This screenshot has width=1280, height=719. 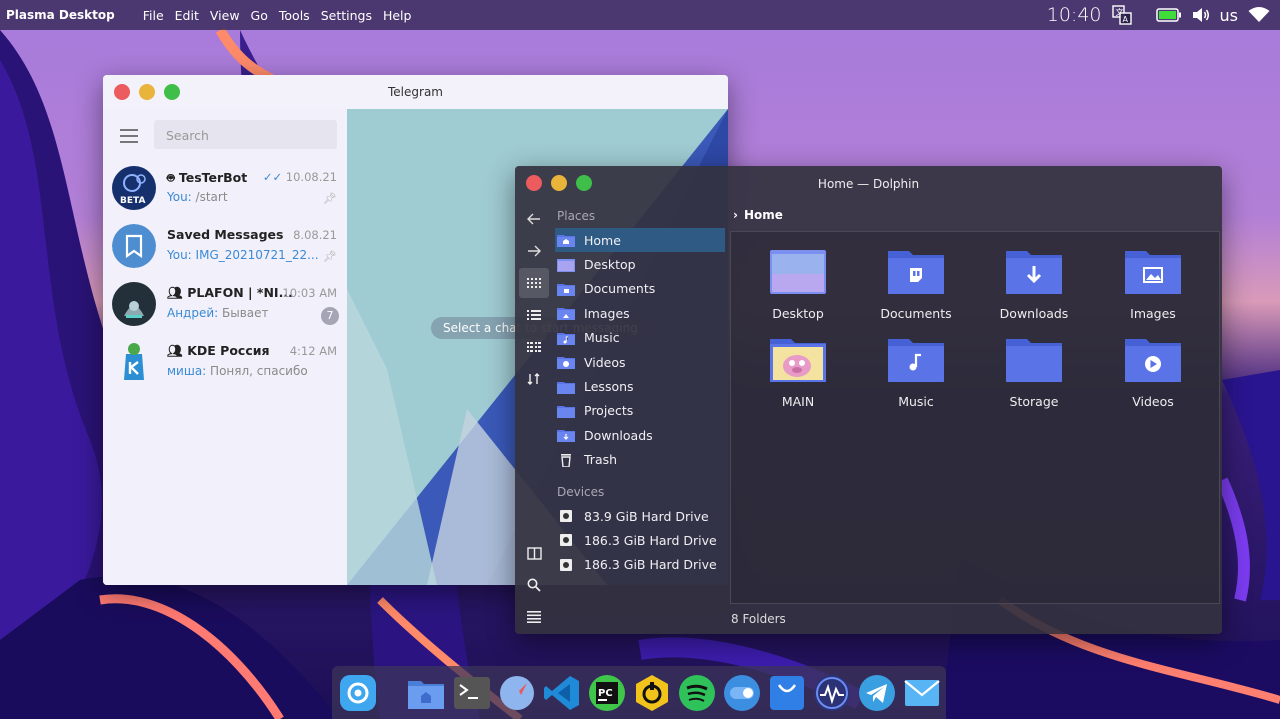 I want to click on browser-icon, so click(x=517, y=693).